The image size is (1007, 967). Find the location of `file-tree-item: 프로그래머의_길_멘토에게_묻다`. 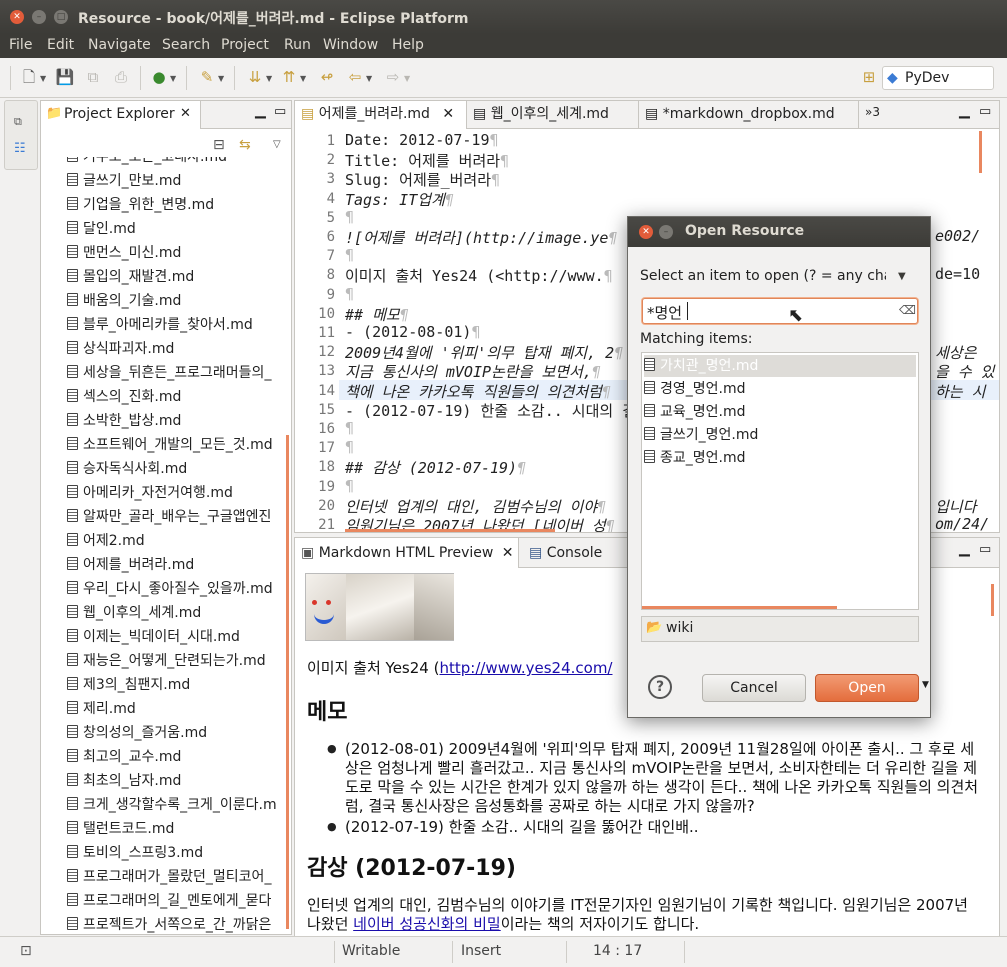

file-tree-item: 프로그래머의_길_멘토에게_묻다 is located at coordinates (179, 901).